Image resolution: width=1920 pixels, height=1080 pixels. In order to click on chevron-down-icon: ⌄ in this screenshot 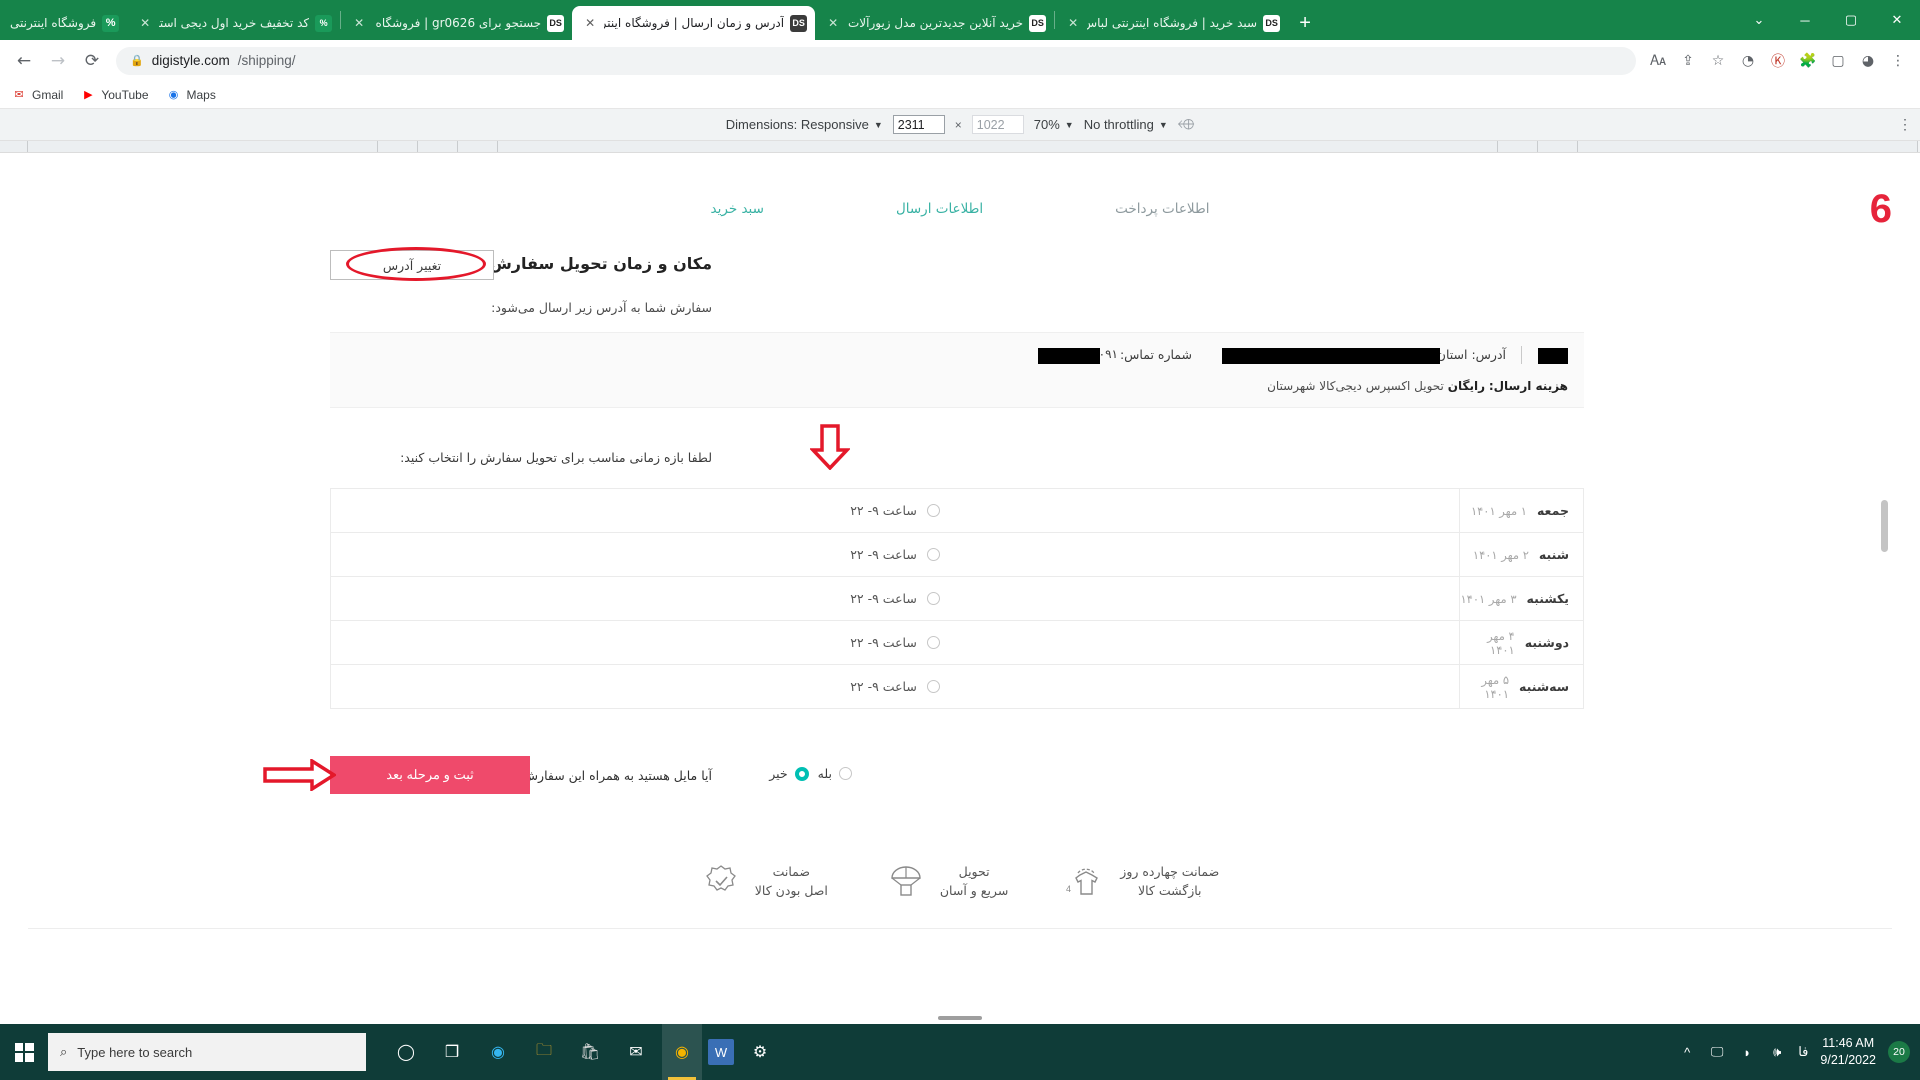, I will do `click(1759, 20)`.